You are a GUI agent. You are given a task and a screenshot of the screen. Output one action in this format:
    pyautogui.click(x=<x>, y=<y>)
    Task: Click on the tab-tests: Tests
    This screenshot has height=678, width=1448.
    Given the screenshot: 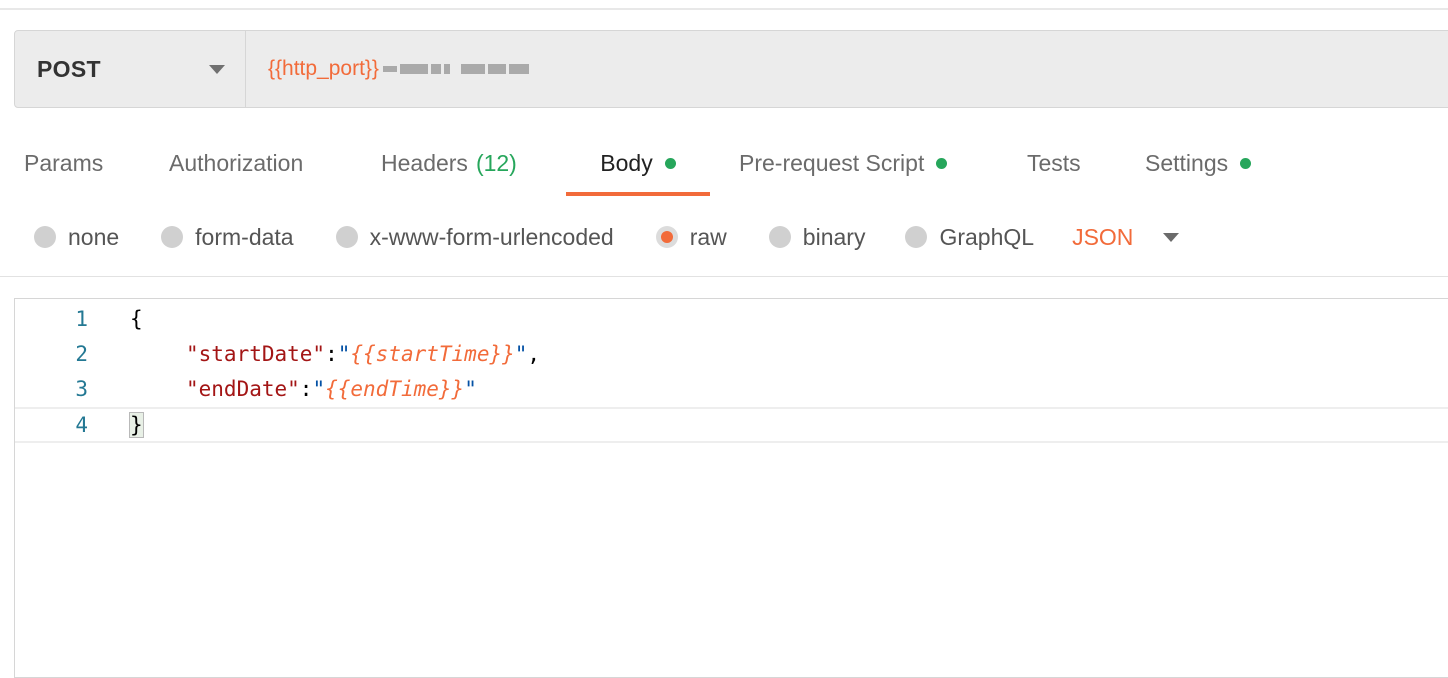 What is the action you would take?
    pyautogui.click(x=1054, y=163)
    